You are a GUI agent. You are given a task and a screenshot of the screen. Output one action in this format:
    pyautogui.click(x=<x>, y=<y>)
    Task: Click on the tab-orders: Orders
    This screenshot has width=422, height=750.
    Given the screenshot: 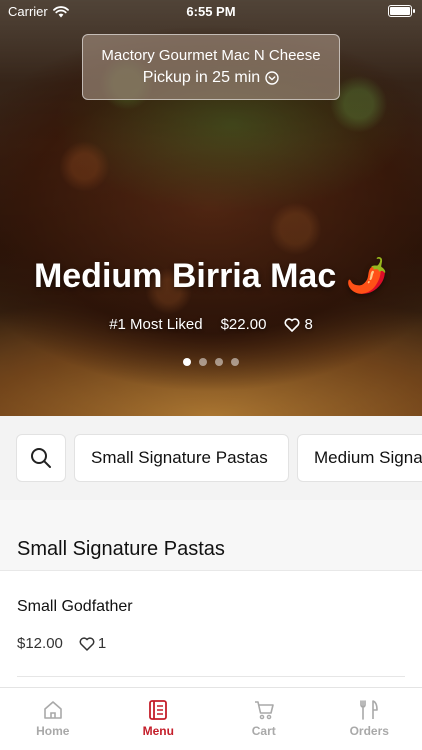 What is the action you would take?
    pyautogui.click(x=369, y=719)
    